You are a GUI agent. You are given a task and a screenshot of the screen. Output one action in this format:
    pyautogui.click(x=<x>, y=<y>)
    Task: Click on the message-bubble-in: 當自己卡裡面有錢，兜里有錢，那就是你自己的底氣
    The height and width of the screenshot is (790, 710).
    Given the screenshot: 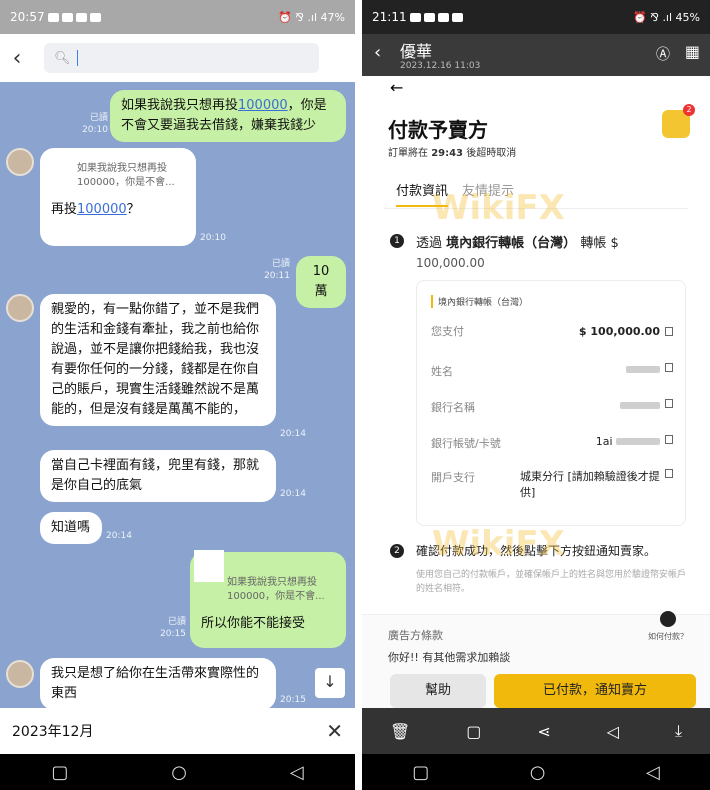 What is the action you would take?
    pyautogui.click(x=158, y=476)
    